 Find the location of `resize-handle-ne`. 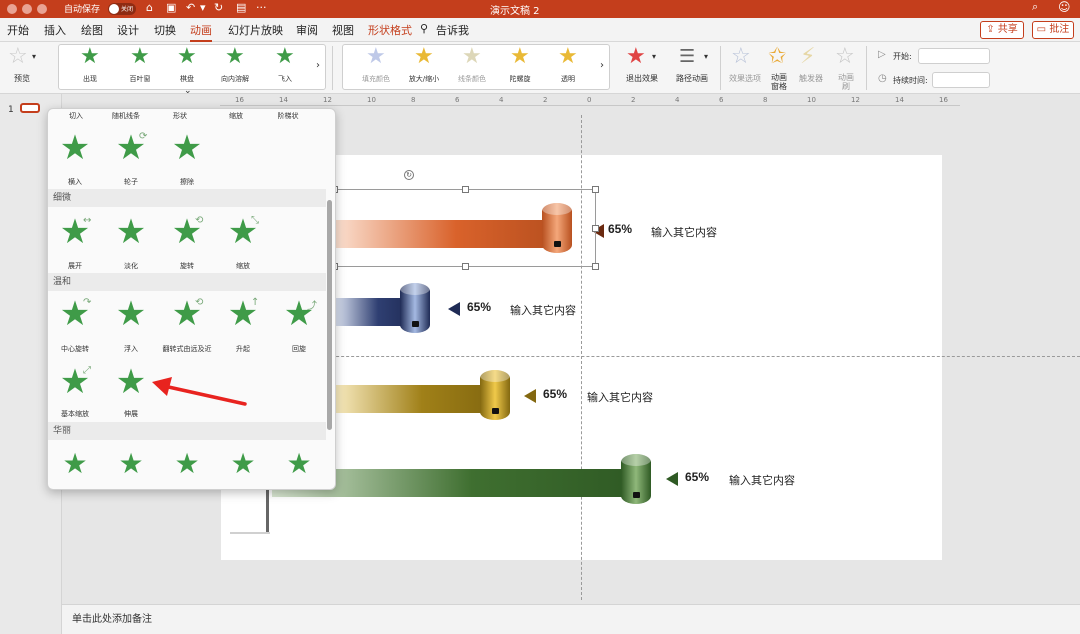

resize-handle-ne is located at coordinates (595, 189).